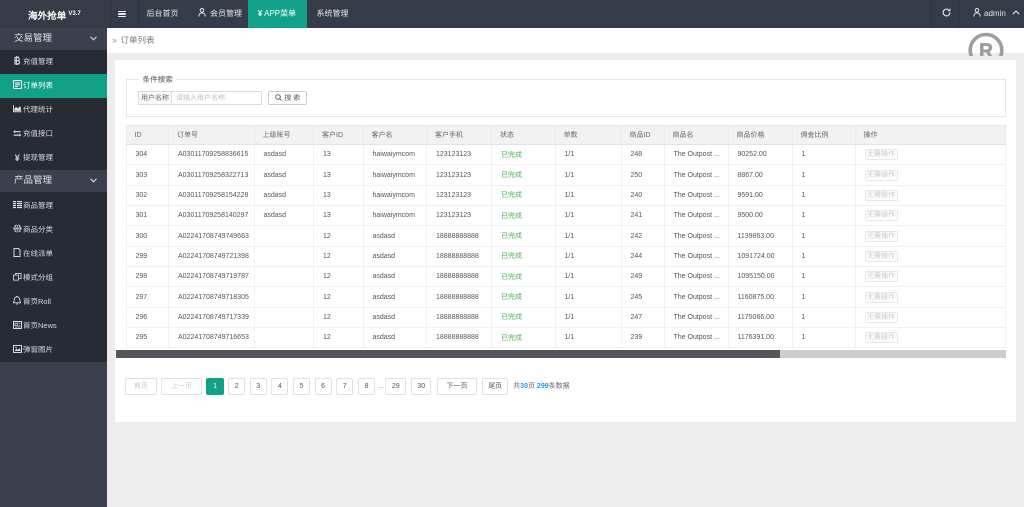 The width and height of the screenshot is (1024, 507). Describe the element at coordinates (986, 48) in the screenshot. I see `svg-text: R` at that location.